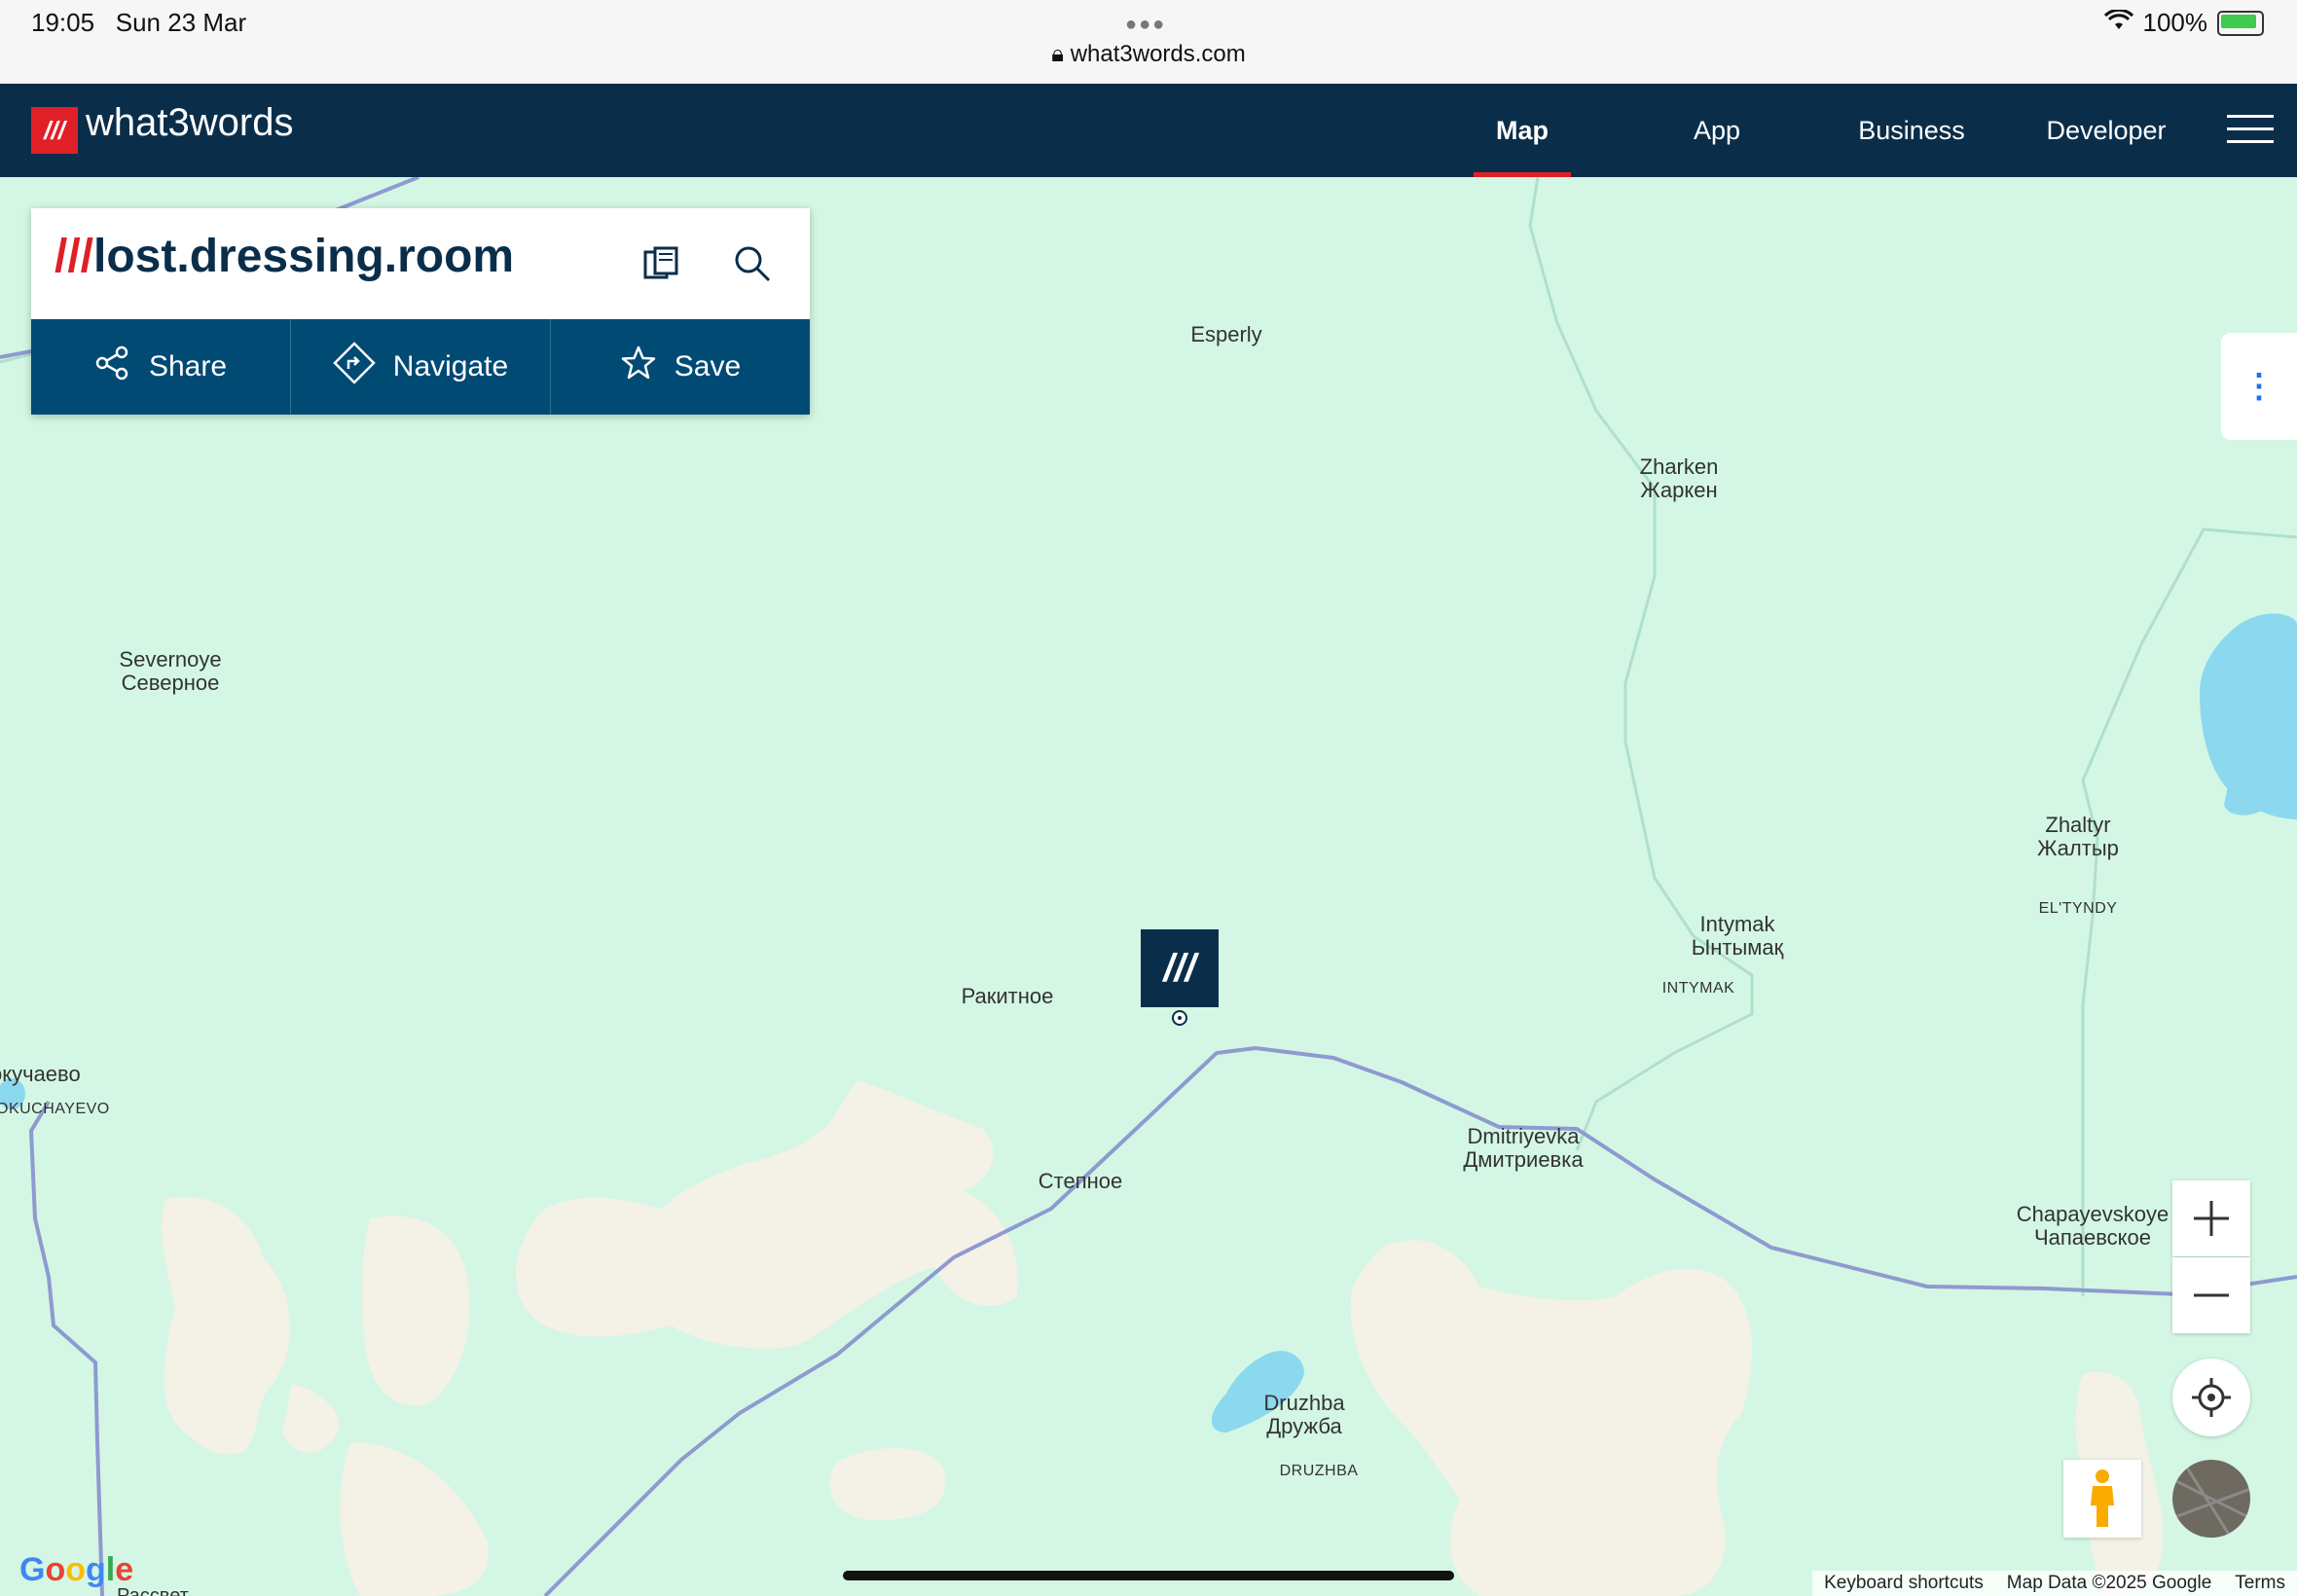  Describe the element at coordinates (2260, 1583) in the screenshot. I see `terms-link: Terms` at that location.